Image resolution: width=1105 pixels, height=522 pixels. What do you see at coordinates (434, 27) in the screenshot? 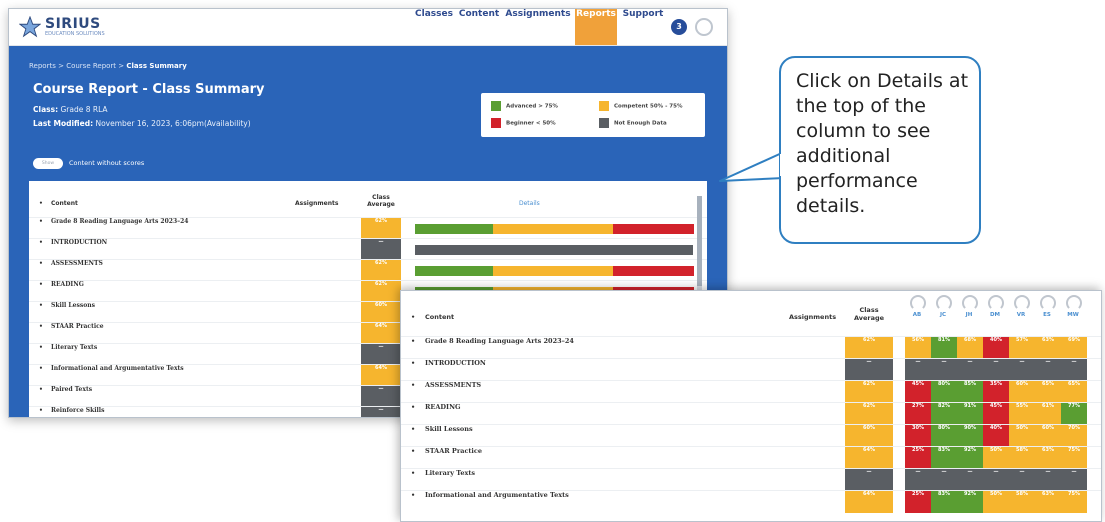
I see `nav-classes: Classes` at bounding box center [434, 27].